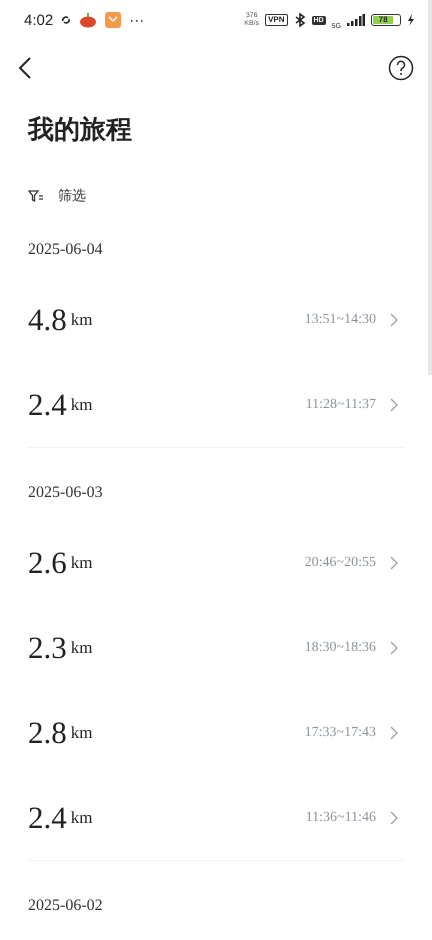 The height and width of the screenshot is (940, 432). Describe the element at coordinates (113, 20) in the screenshot. I see `app-icon` at that location.